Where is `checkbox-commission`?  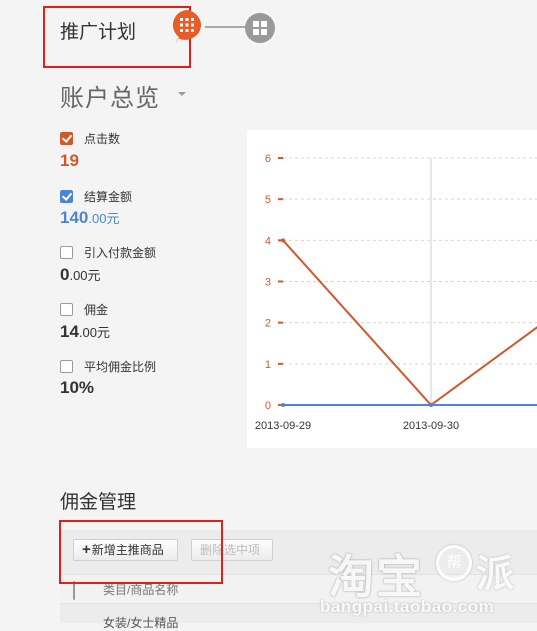
checkbox-commission is located at coordinates (66, 309).